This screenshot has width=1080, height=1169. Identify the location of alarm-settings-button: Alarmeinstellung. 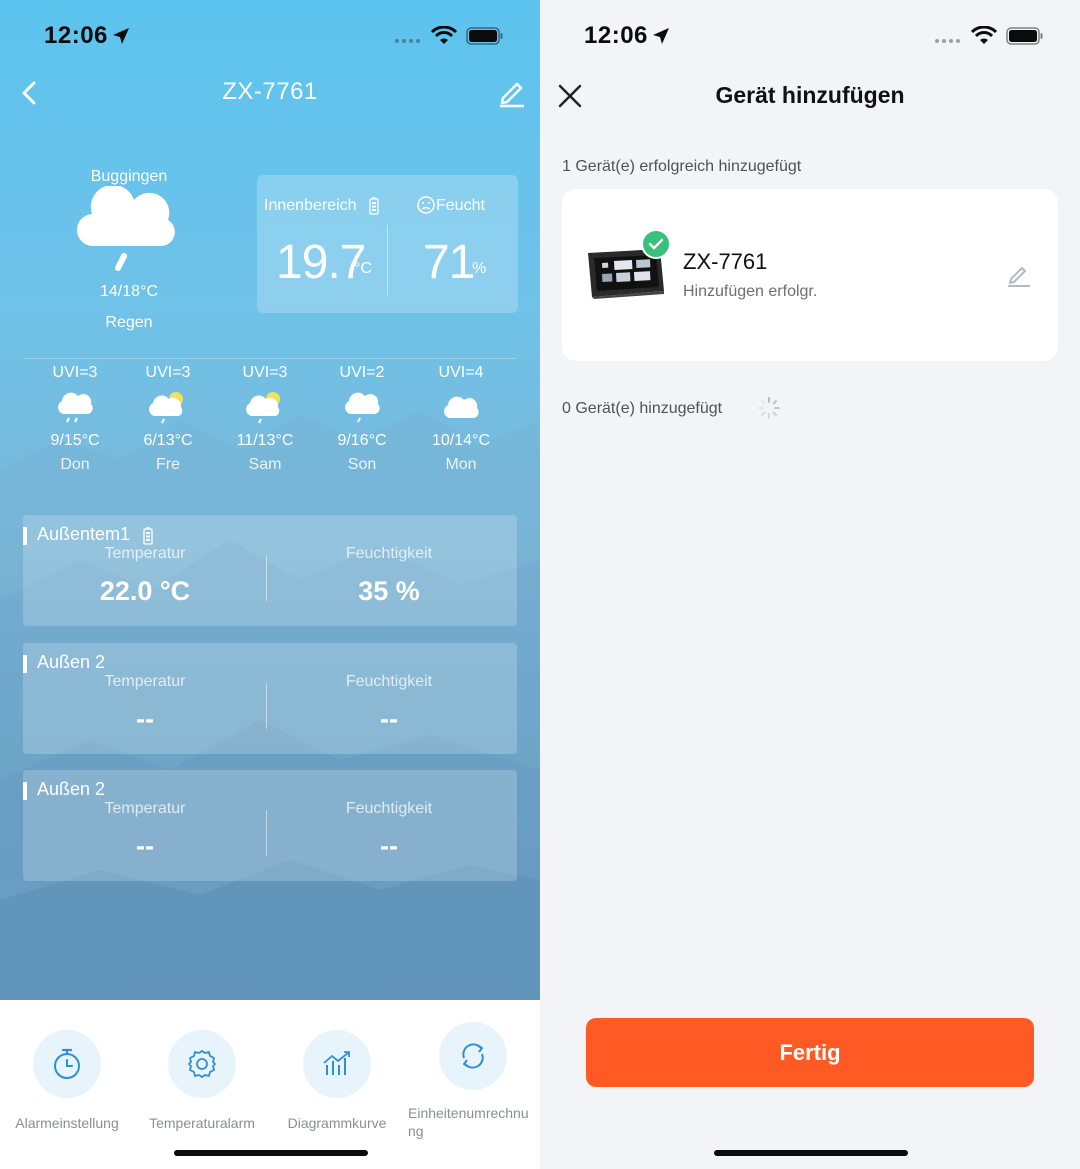
(67, 1081).